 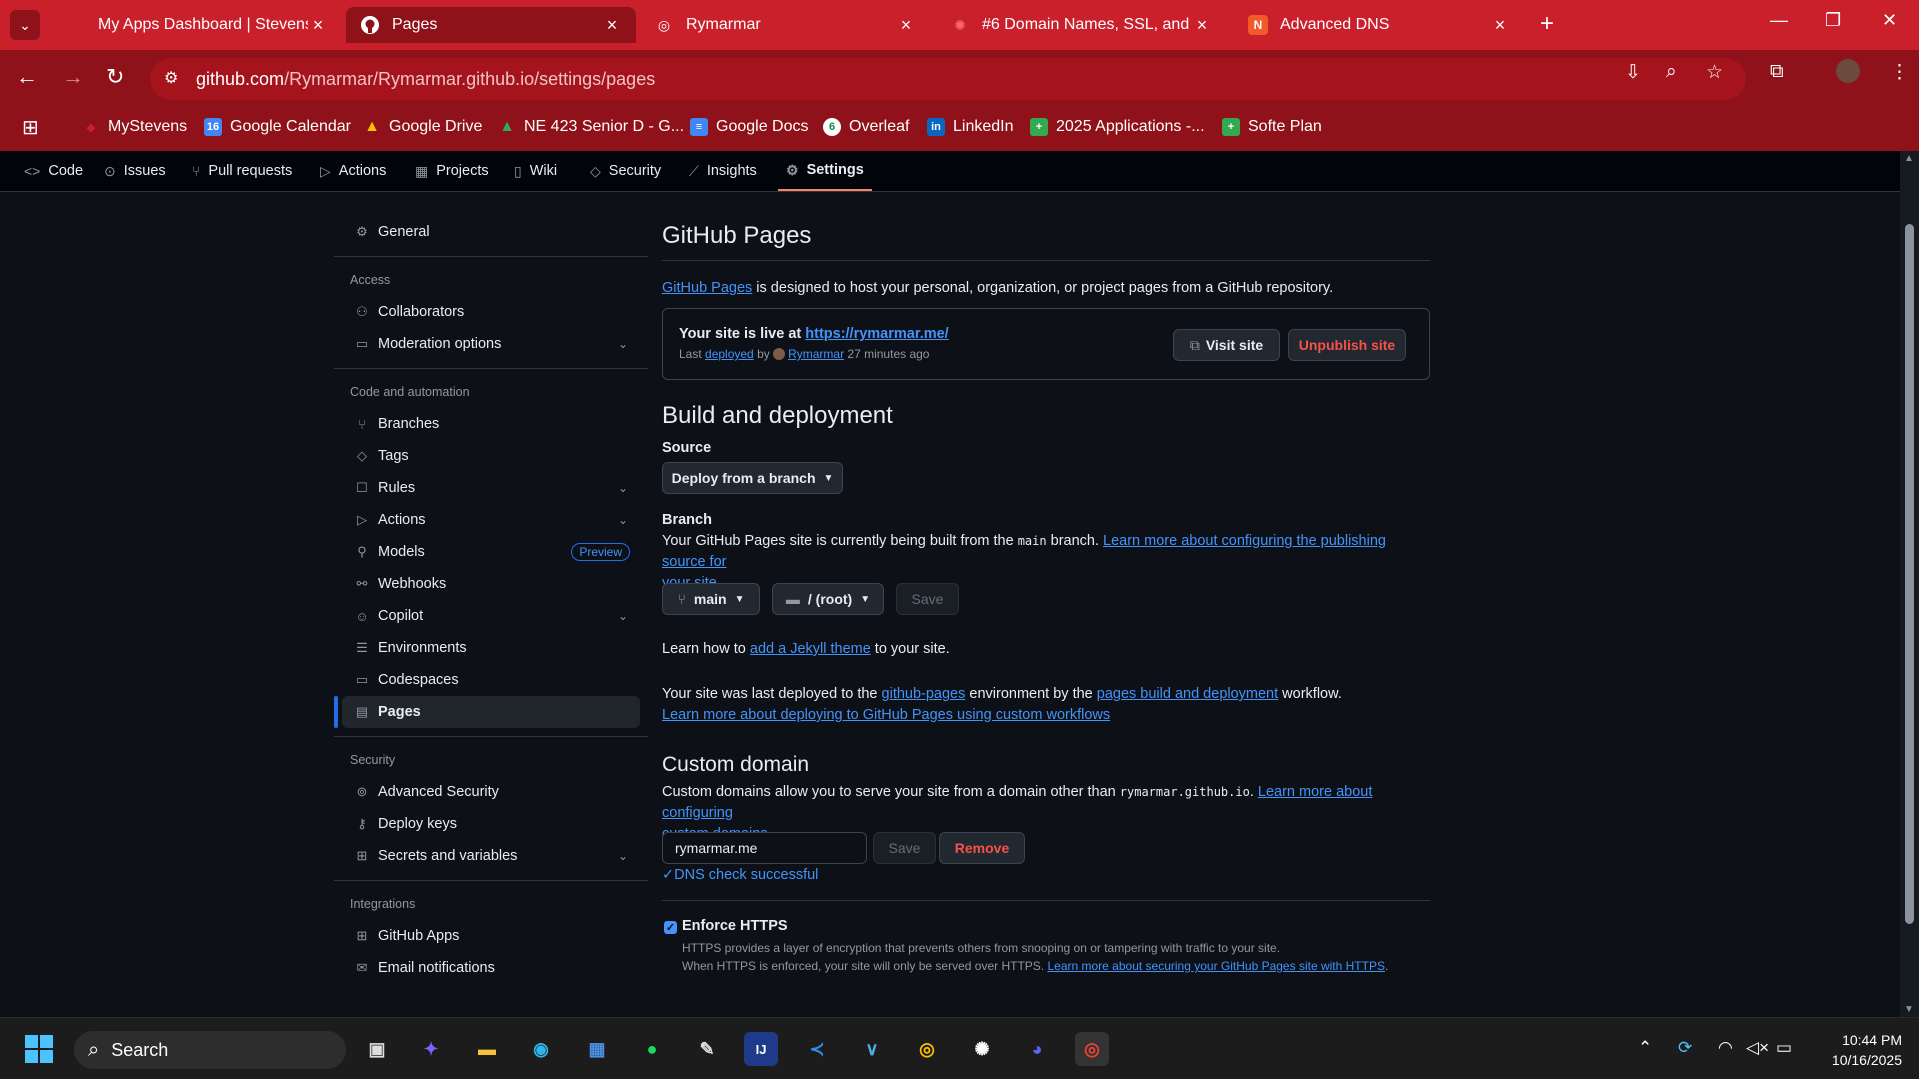 What do you see at coordinates (115, 77) in the screenshot?
I see `reload-icon: ↻` at bounding box center [115, 77].